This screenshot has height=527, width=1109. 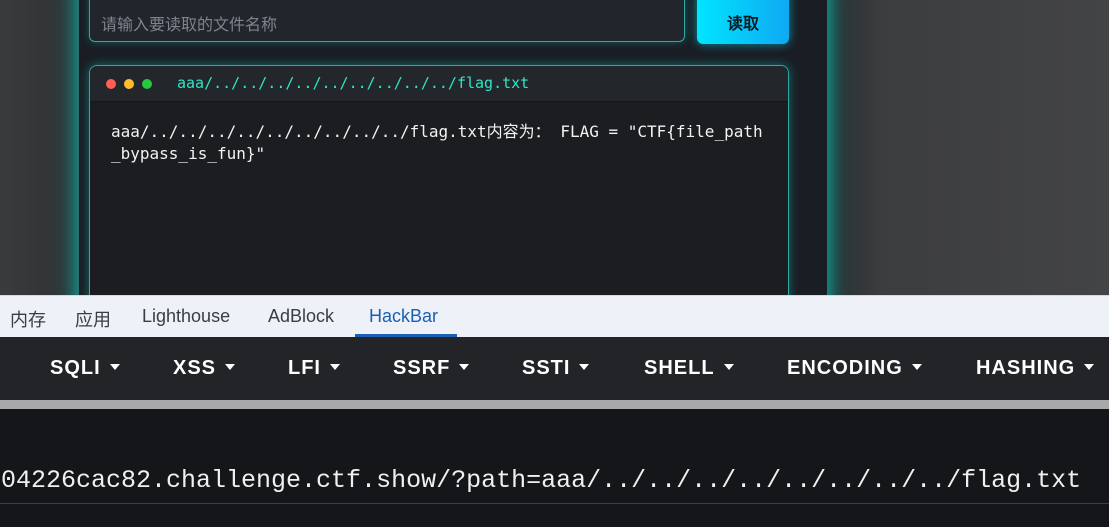 What do you see at coordinates (554, 503) in the screenshot?
I see `url-underline` at bounding box center [554, 503].